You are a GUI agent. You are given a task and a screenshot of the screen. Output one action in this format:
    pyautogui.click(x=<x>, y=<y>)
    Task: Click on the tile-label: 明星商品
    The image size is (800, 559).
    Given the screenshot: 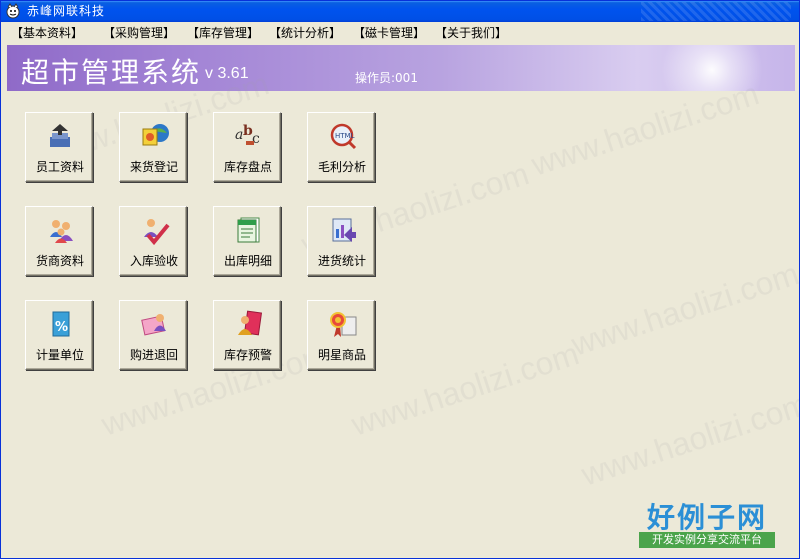 What is the action you would take?
    pyautogui.click(x=341, y=355)
    